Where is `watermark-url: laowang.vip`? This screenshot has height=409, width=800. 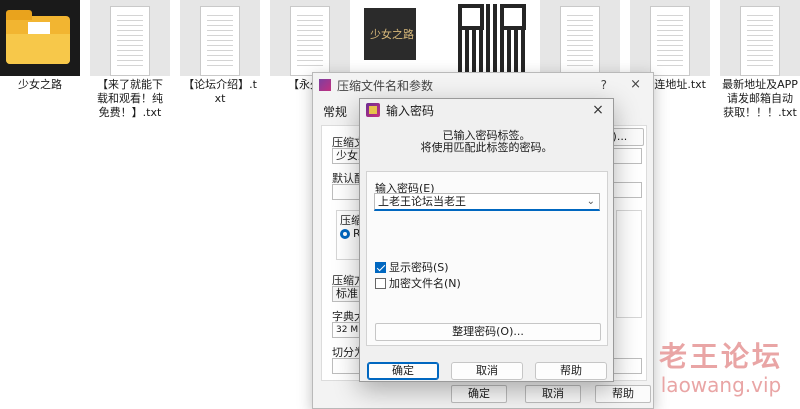 watermark-url: laowang.vip is located at coordinates (721, 385).